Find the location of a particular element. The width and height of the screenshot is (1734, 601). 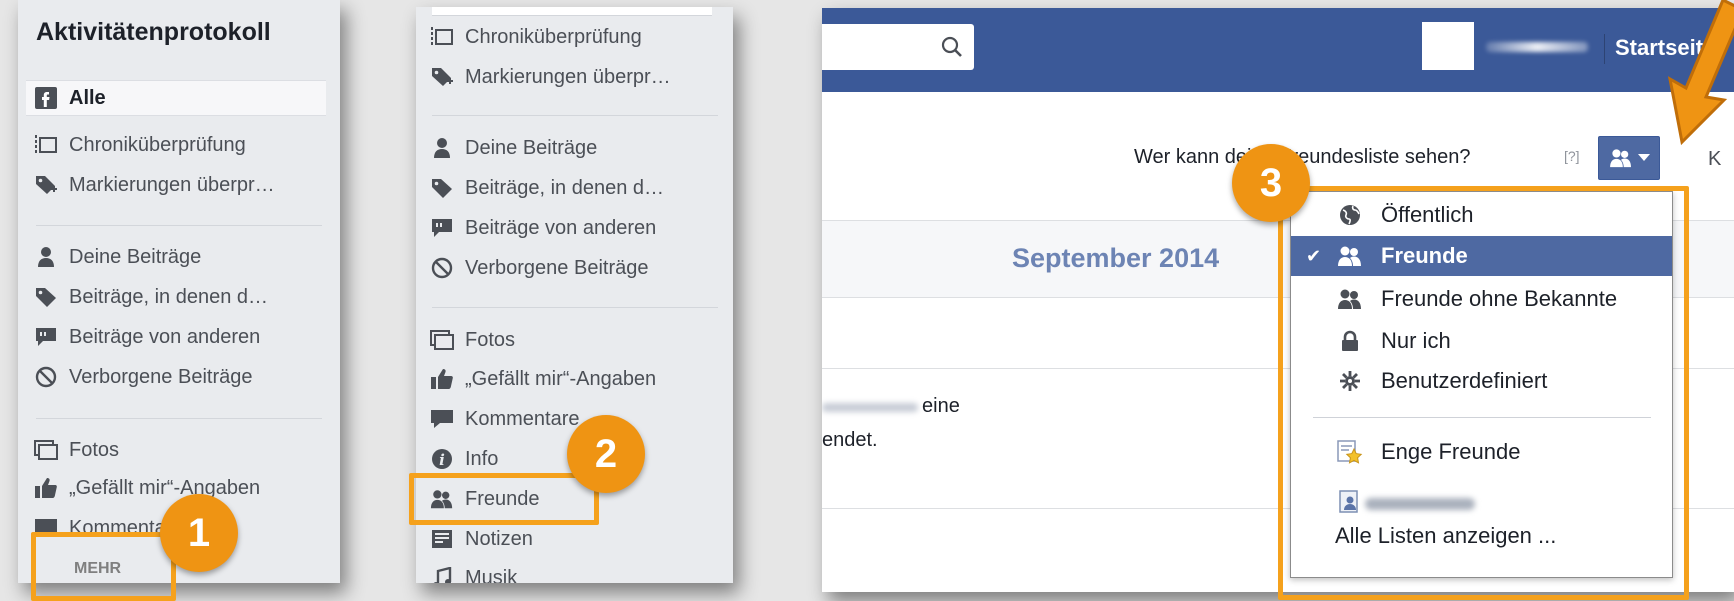

sidebar-item-label: Kommentare is located at coordinates (522, 418).